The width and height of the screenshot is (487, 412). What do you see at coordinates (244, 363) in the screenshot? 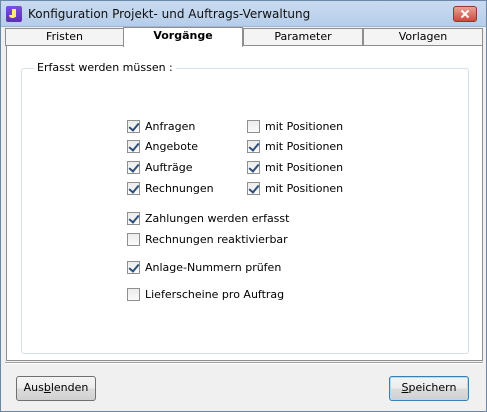
I see `footer-separator` at bounding box center [244, 363].